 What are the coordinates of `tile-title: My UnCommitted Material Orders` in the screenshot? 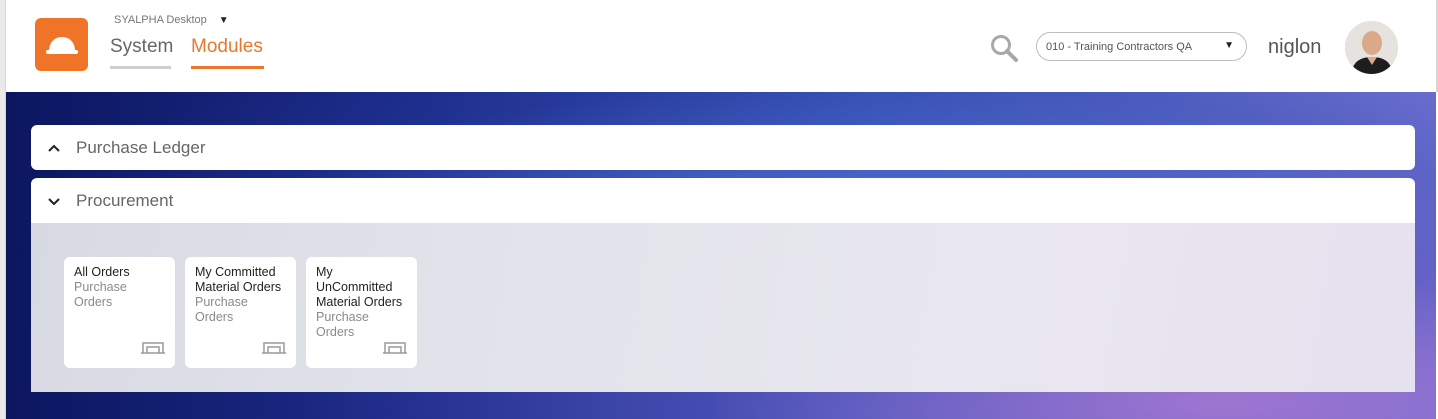 It's located at (359, 287).